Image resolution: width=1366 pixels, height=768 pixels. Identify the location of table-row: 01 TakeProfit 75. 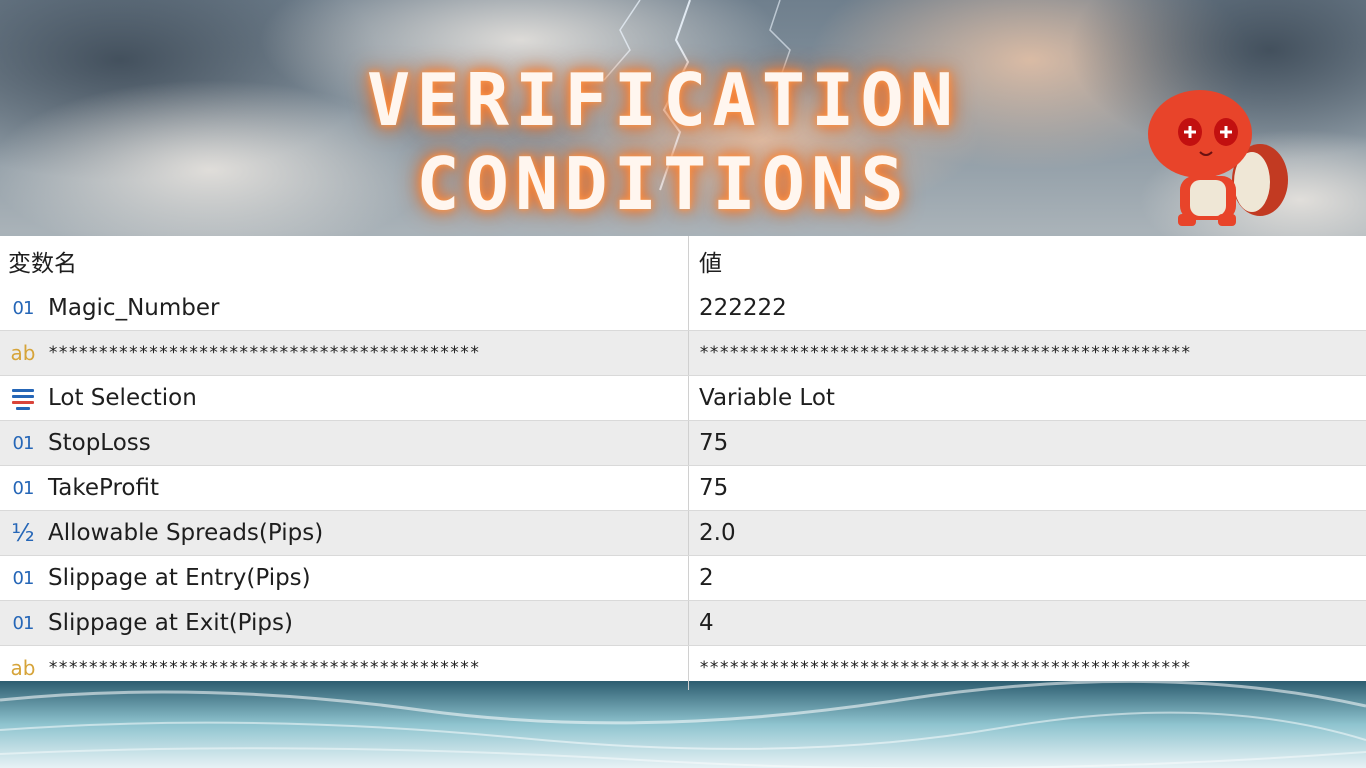
(683, 488).